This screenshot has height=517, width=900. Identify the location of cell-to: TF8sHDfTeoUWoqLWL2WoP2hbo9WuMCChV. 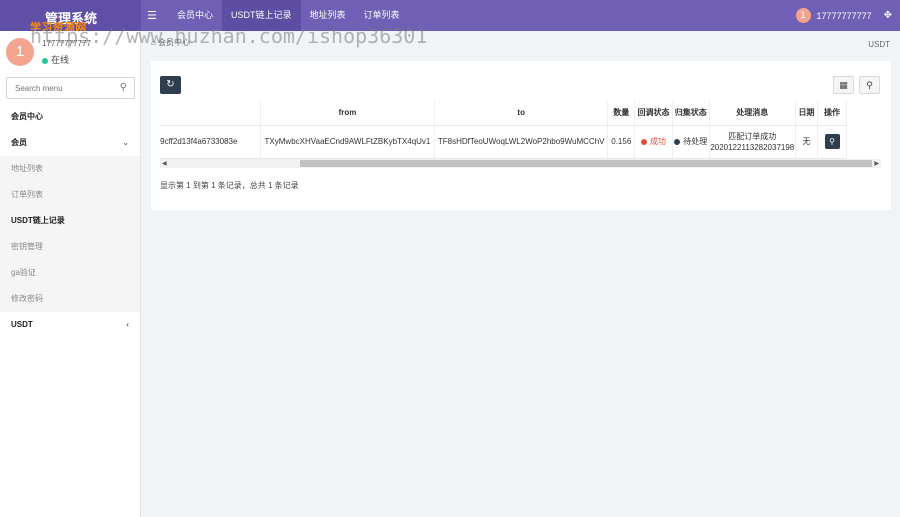
(521, 142).